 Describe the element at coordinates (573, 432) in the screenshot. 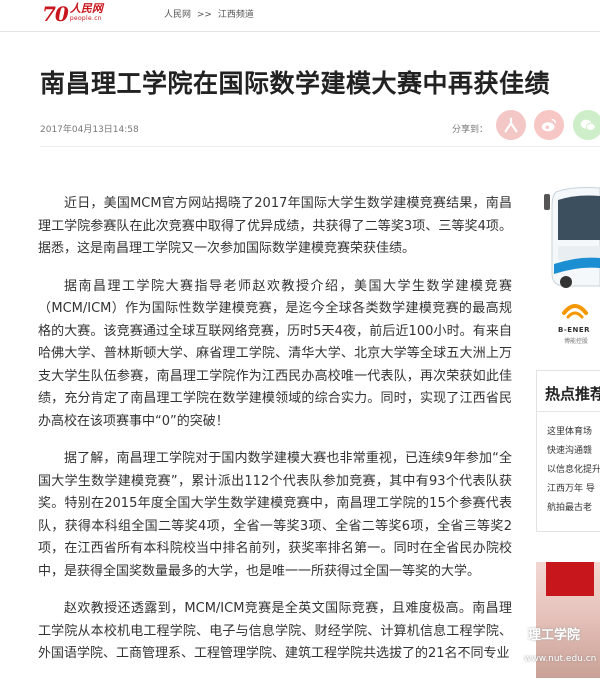

I see `hot-item: 这里体育场` at that location.